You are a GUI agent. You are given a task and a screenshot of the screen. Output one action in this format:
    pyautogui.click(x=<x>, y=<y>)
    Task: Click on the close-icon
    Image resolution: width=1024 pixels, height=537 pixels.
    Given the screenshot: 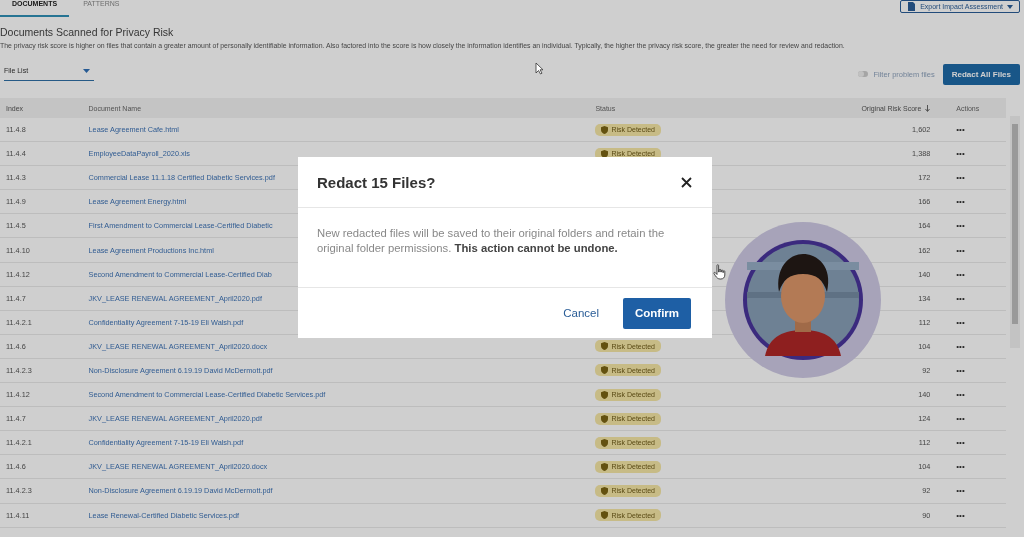 What is the action you would take?
    pyautogui.click(x=686, y=182)
    